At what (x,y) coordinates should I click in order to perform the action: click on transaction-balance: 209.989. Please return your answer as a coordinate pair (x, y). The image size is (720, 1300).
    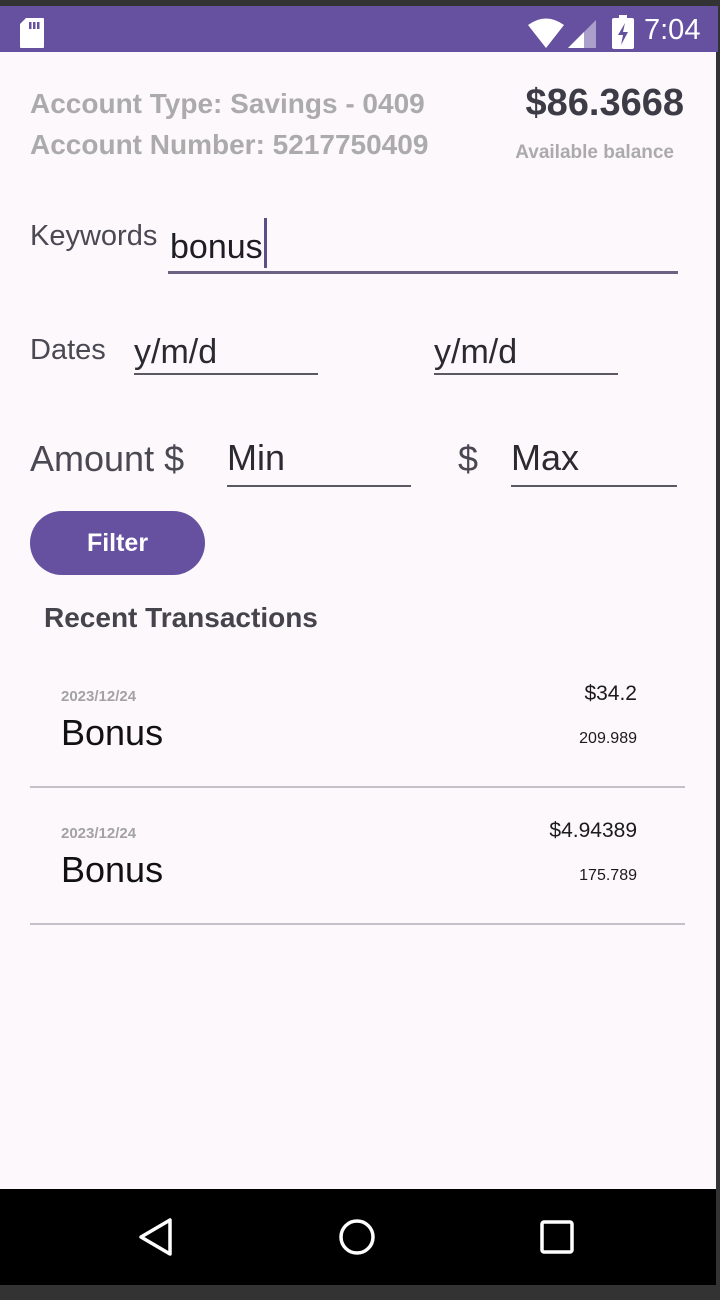
    Looking at the image, I should click on (608, 738).